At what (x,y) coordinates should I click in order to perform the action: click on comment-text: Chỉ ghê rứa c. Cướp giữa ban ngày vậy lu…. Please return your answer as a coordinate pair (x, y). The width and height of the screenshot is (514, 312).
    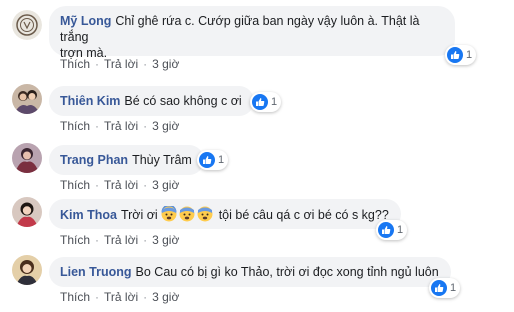
    Looking at the image, I should click on (240, 29).